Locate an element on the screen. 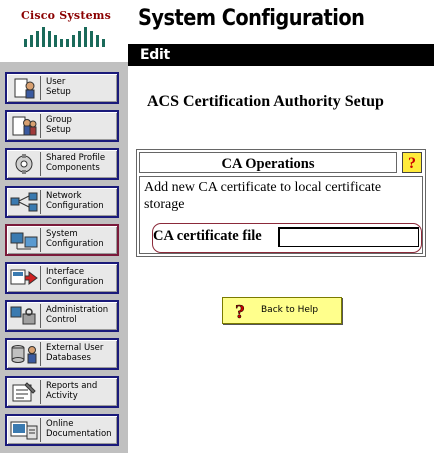  documentation-icon is located at coordinates (25, 430).